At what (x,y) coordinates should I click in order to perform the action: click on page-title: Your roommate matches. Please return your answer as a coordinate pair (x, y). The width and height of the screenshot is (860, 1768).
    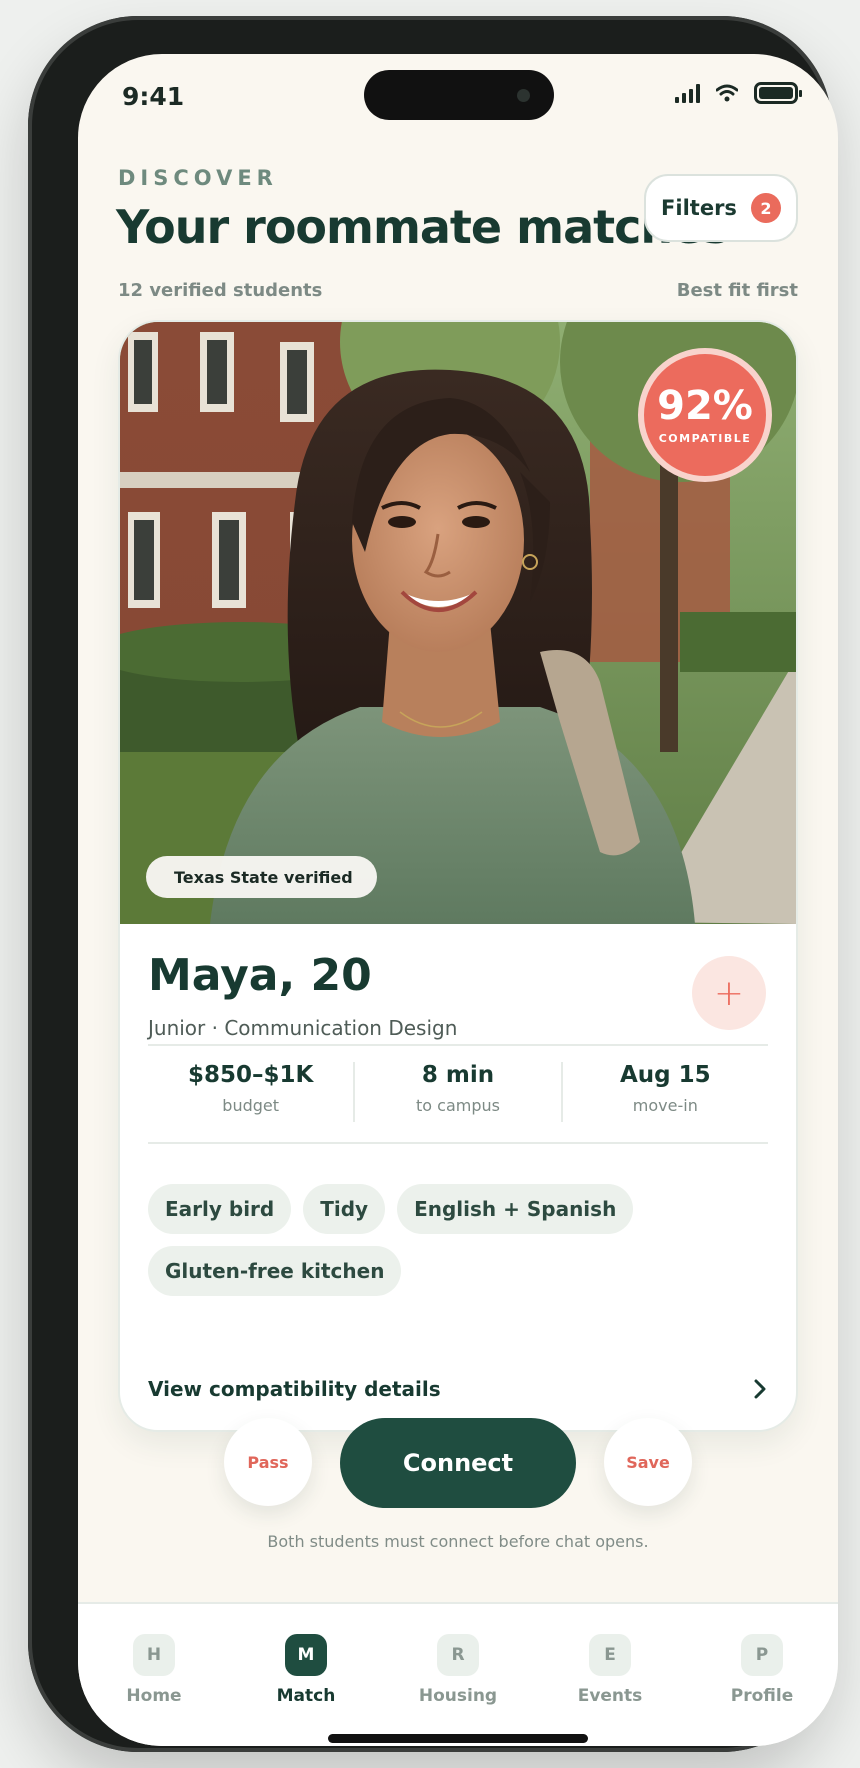
    Looking at the image, I should click on (423, 227).